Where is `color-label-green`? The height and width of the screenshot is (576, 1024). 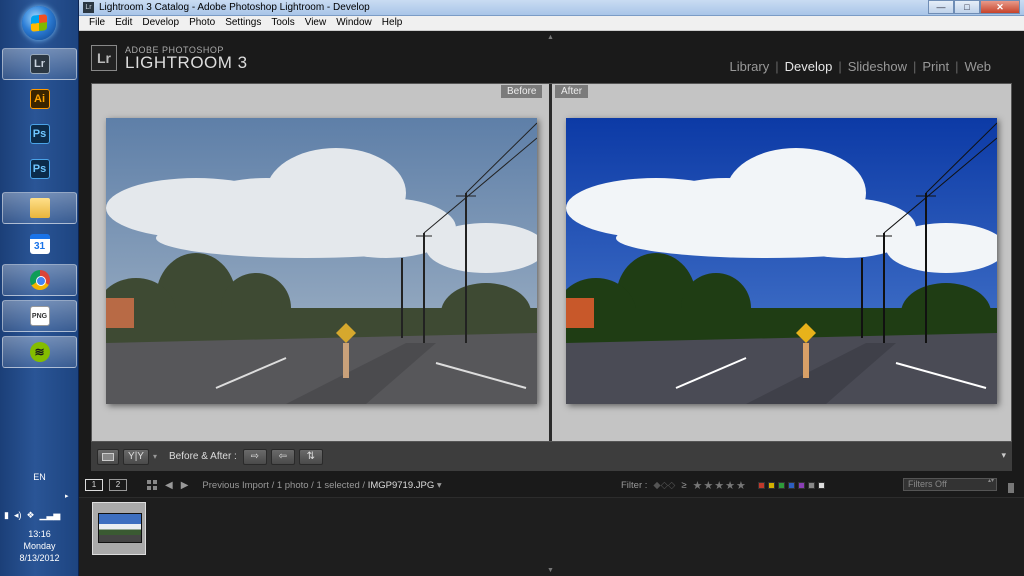
color-label-green is located at coordinates (781, 485).